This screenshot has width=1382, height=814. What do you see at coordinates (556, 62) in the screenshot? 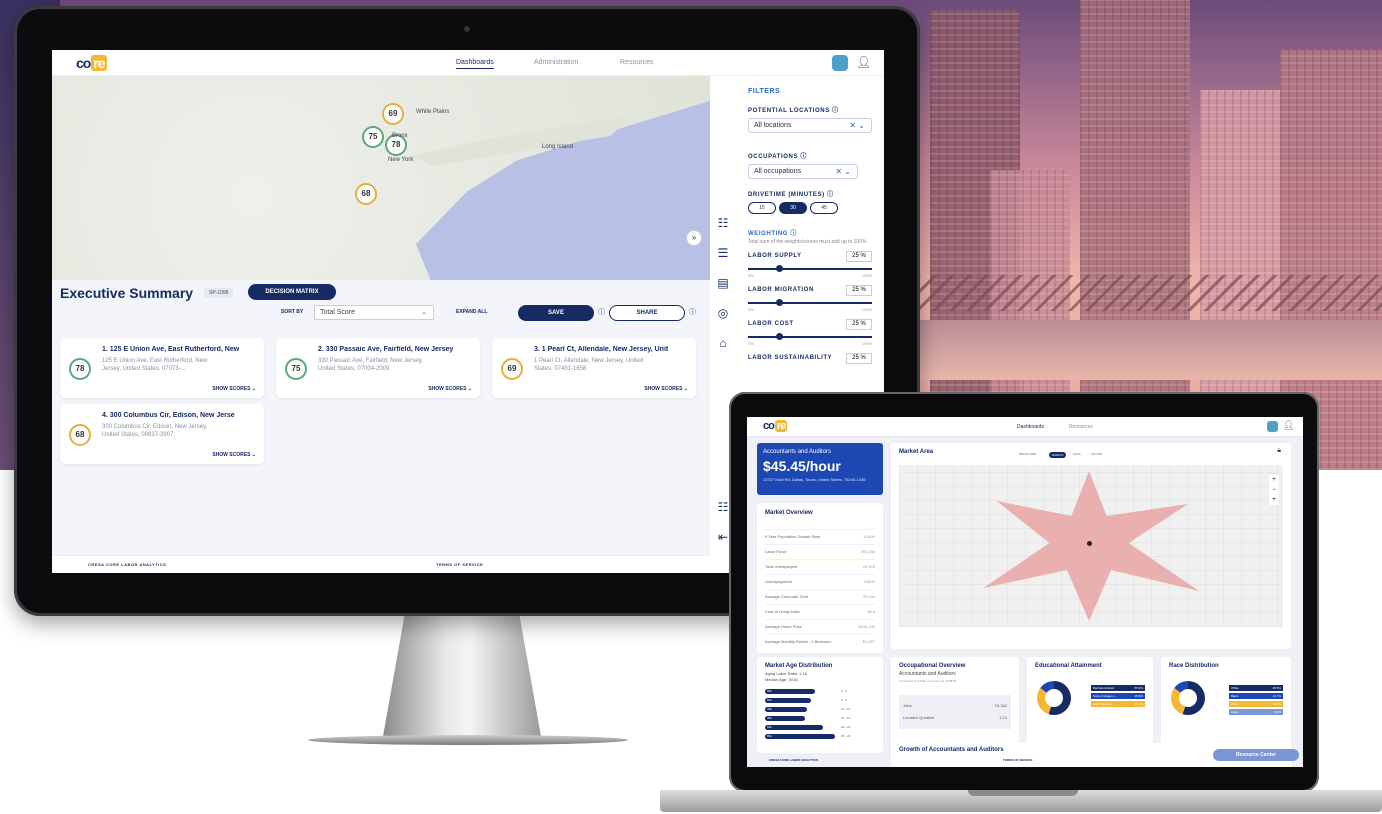
I see `tab-administration: Administration` at bounding box center [556, 62].